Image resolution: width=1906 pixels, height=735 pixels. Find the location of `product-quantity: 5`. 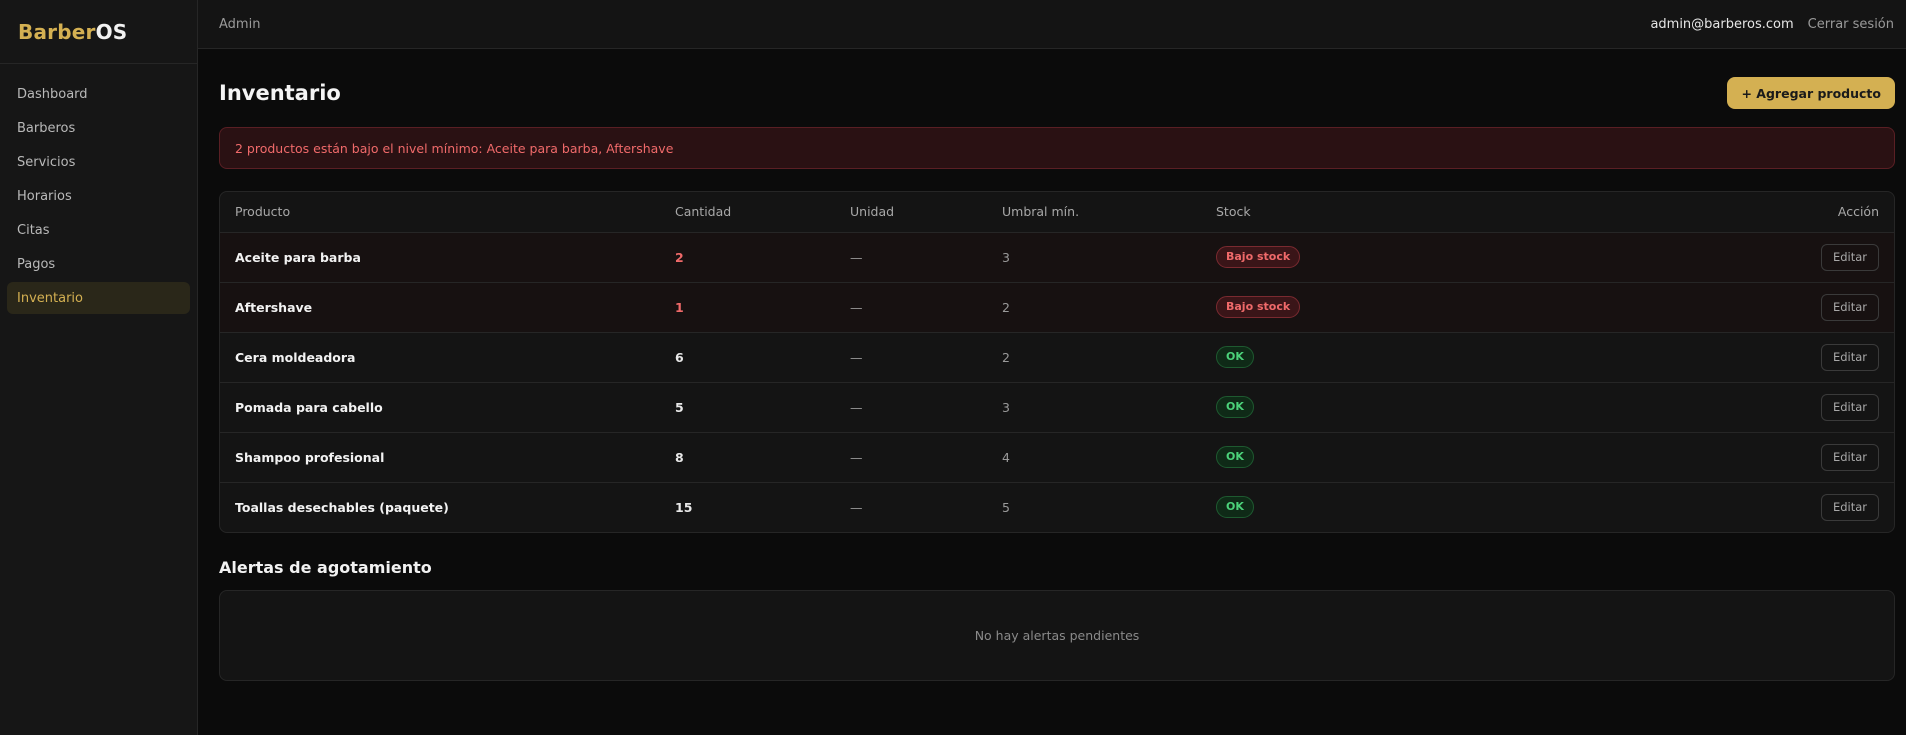

product-quantity: 5 is located at coordinates (747, 407).